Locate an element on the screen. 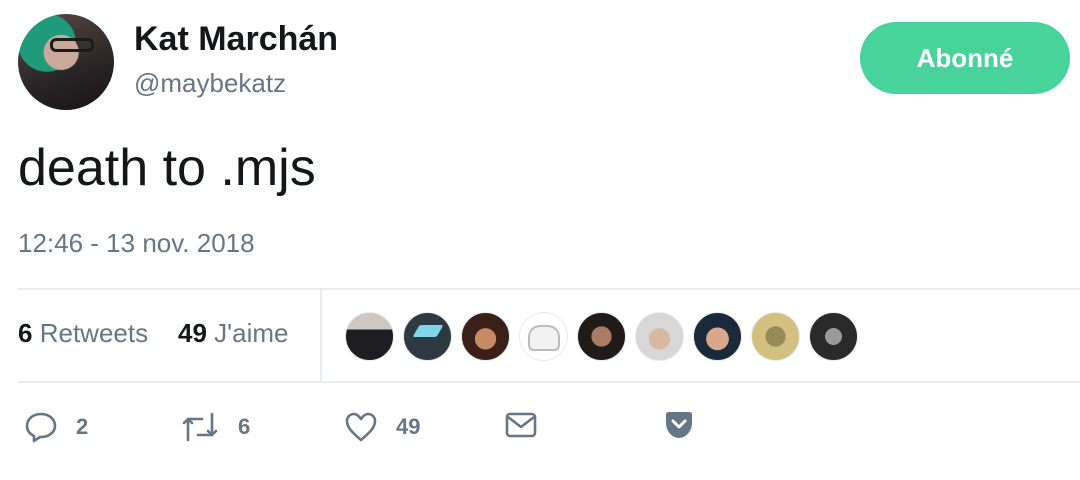 Image resolution: width=1080 pixels, height=480 pixels. stats-top-divider is located at coordinates (549, 289).